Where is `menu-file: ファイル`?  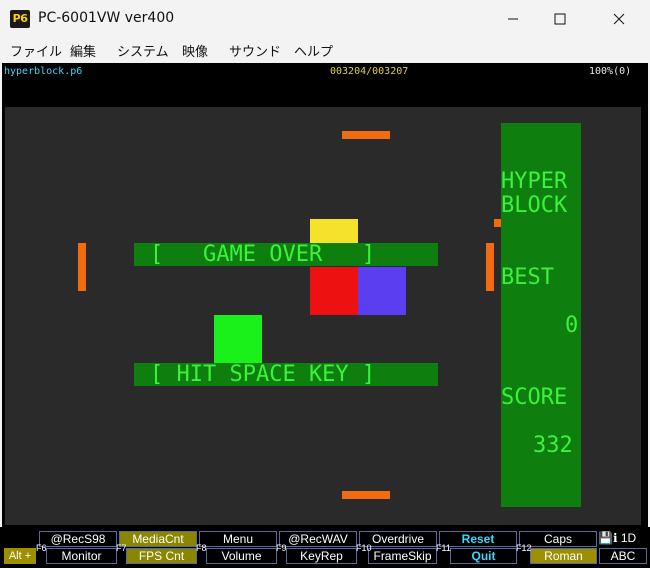 menu-file: ファイル is located at coordinates (36, 50).